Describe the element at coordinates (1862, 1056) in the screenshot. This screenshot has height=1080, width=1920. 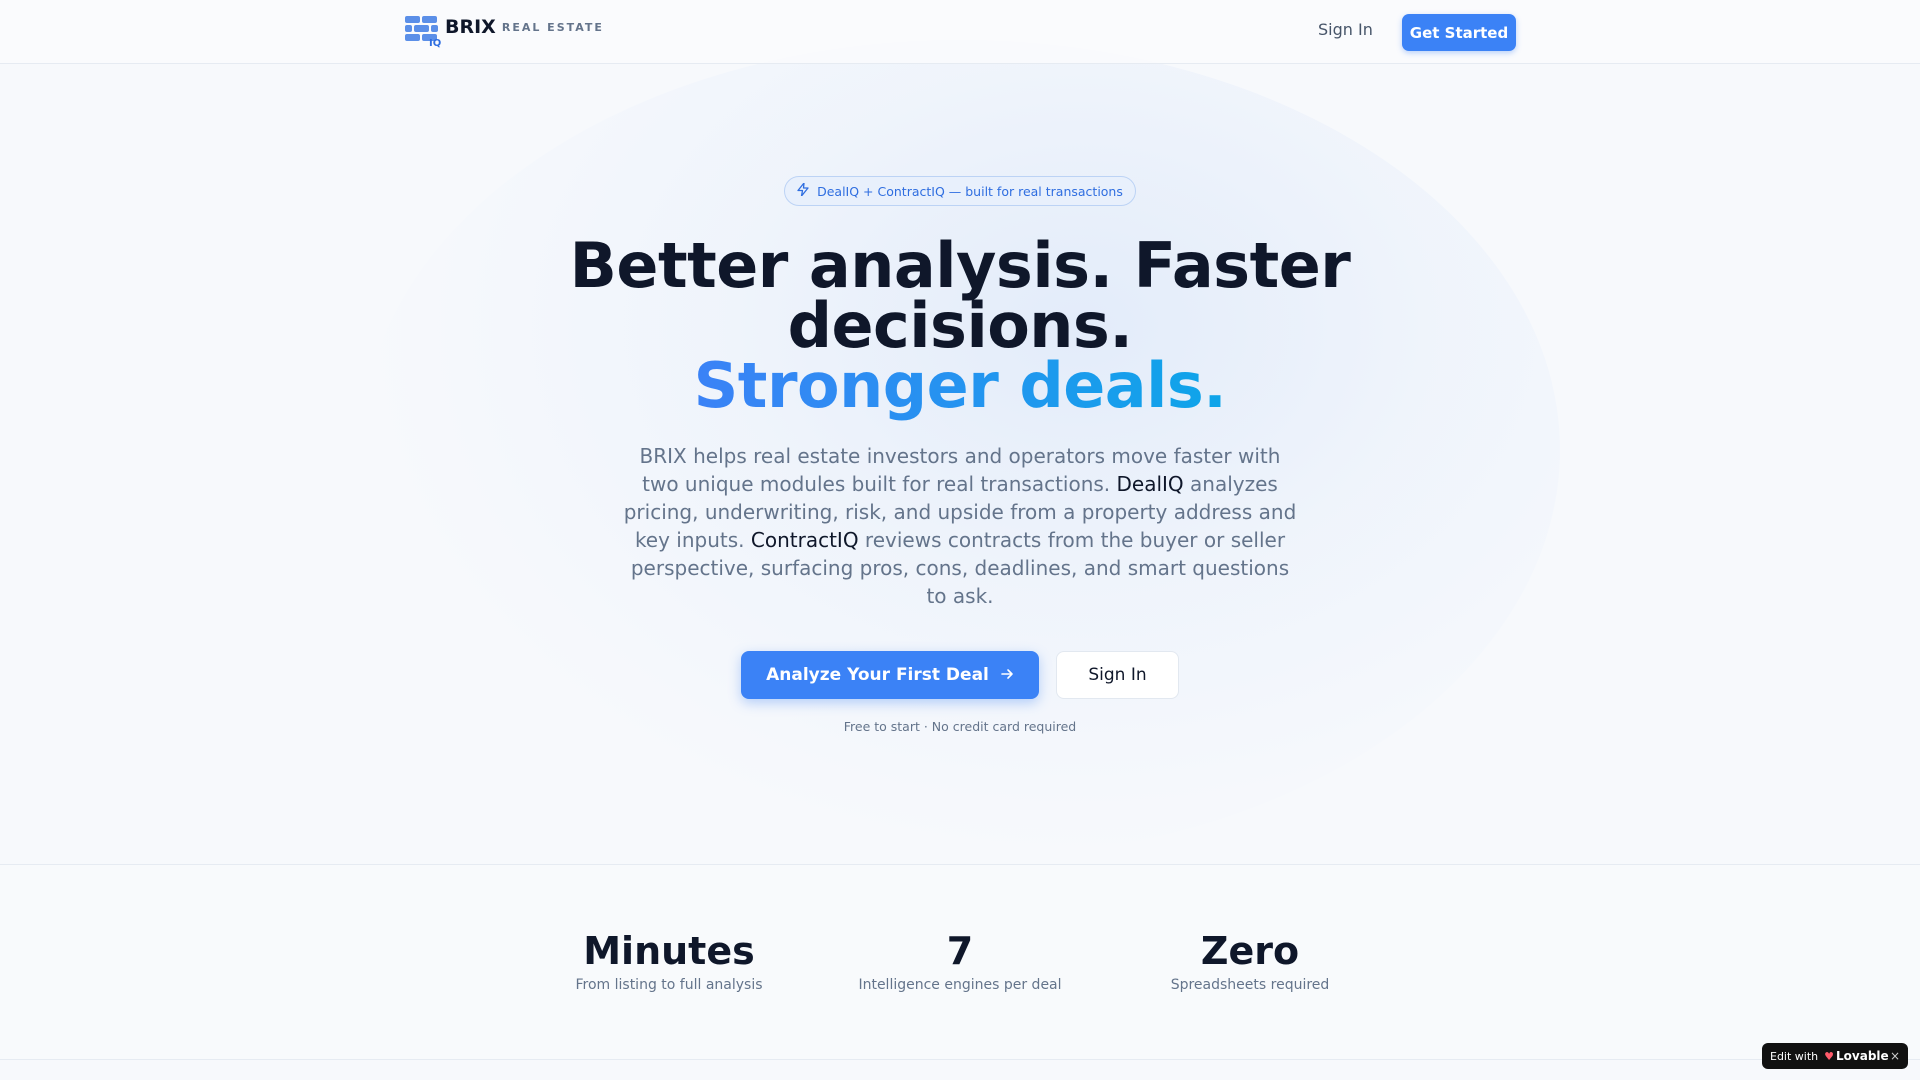
I see `lovable-brand-text: Lovable` at that location.